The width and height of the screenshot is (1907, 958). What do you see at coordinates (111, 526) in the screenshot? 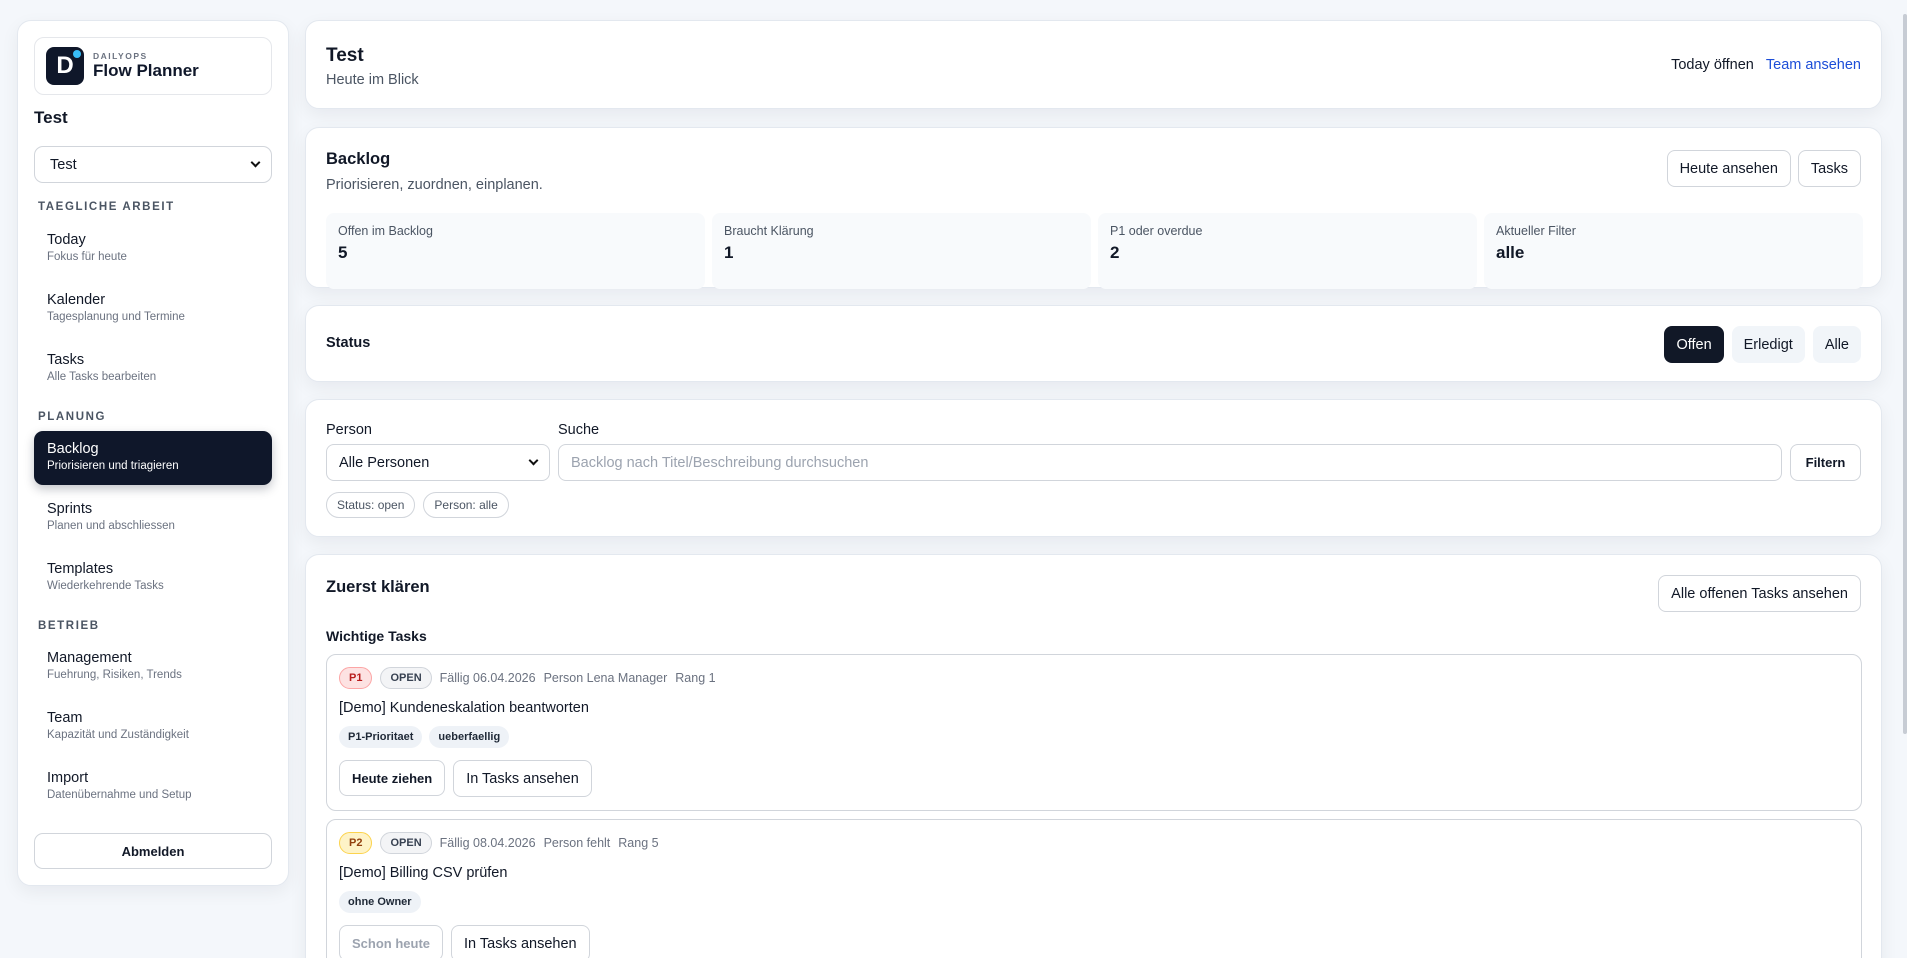
I see `sidebar-item-subtitle: Planen und abschliessen` at bounding box center [111, 526].